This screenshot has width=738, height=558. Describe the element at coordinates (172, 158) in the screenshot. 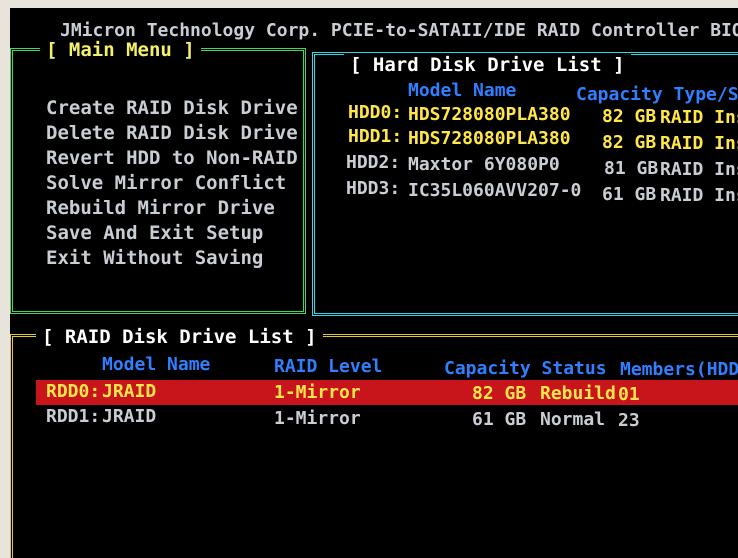

I see `menu-item-revert-hdd: Revert HDD to Non-RAID` at that location.